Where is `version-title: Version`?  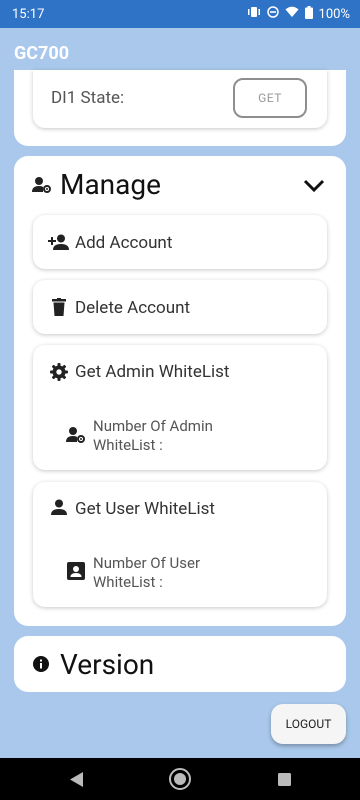
version-title: Version is located at coordinates (107, 664).